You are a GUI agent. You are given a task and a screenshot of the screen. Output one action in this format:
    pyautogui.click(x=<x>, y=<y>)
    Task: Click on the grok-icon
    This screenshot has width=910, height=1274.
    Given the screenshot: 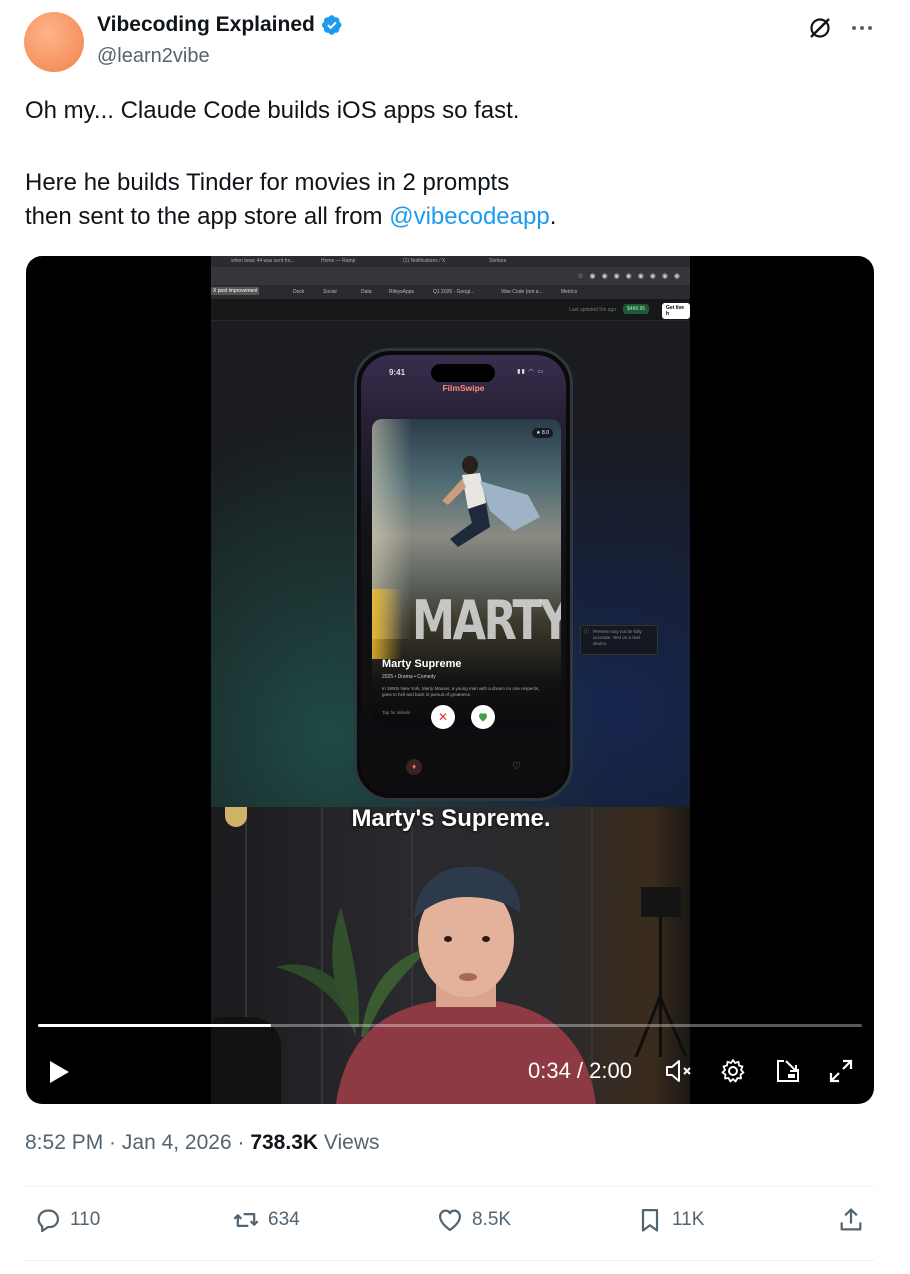 What is the action you would take?
    pyautogui.click(x=820, y=28)
    